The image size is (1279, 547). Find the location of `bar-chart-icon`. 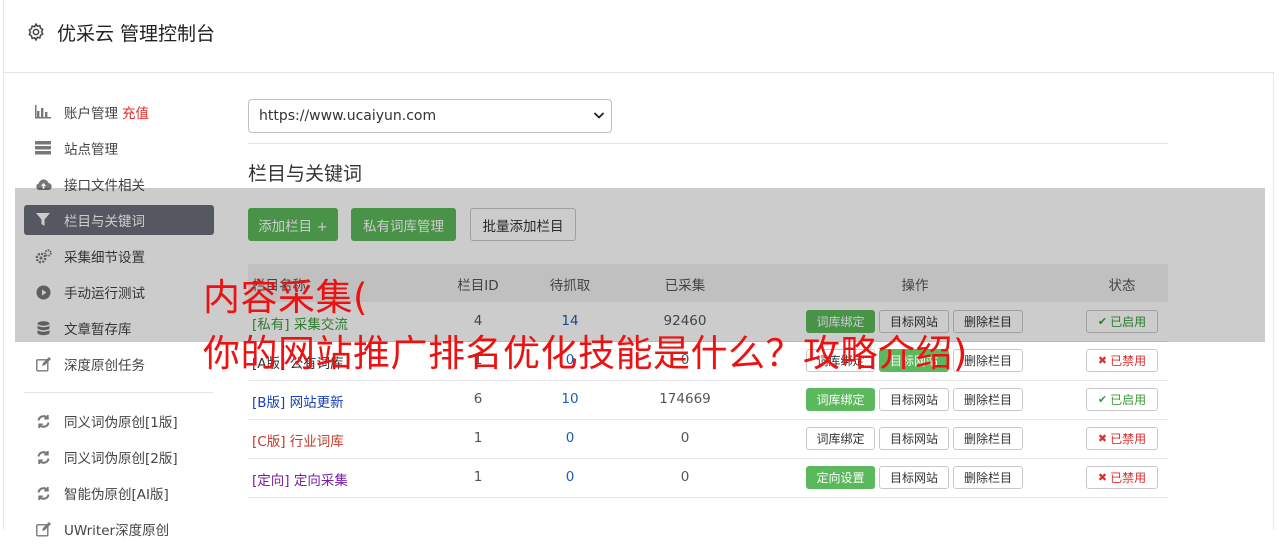

bar-chart-icon is located at coordinates (43, 112).